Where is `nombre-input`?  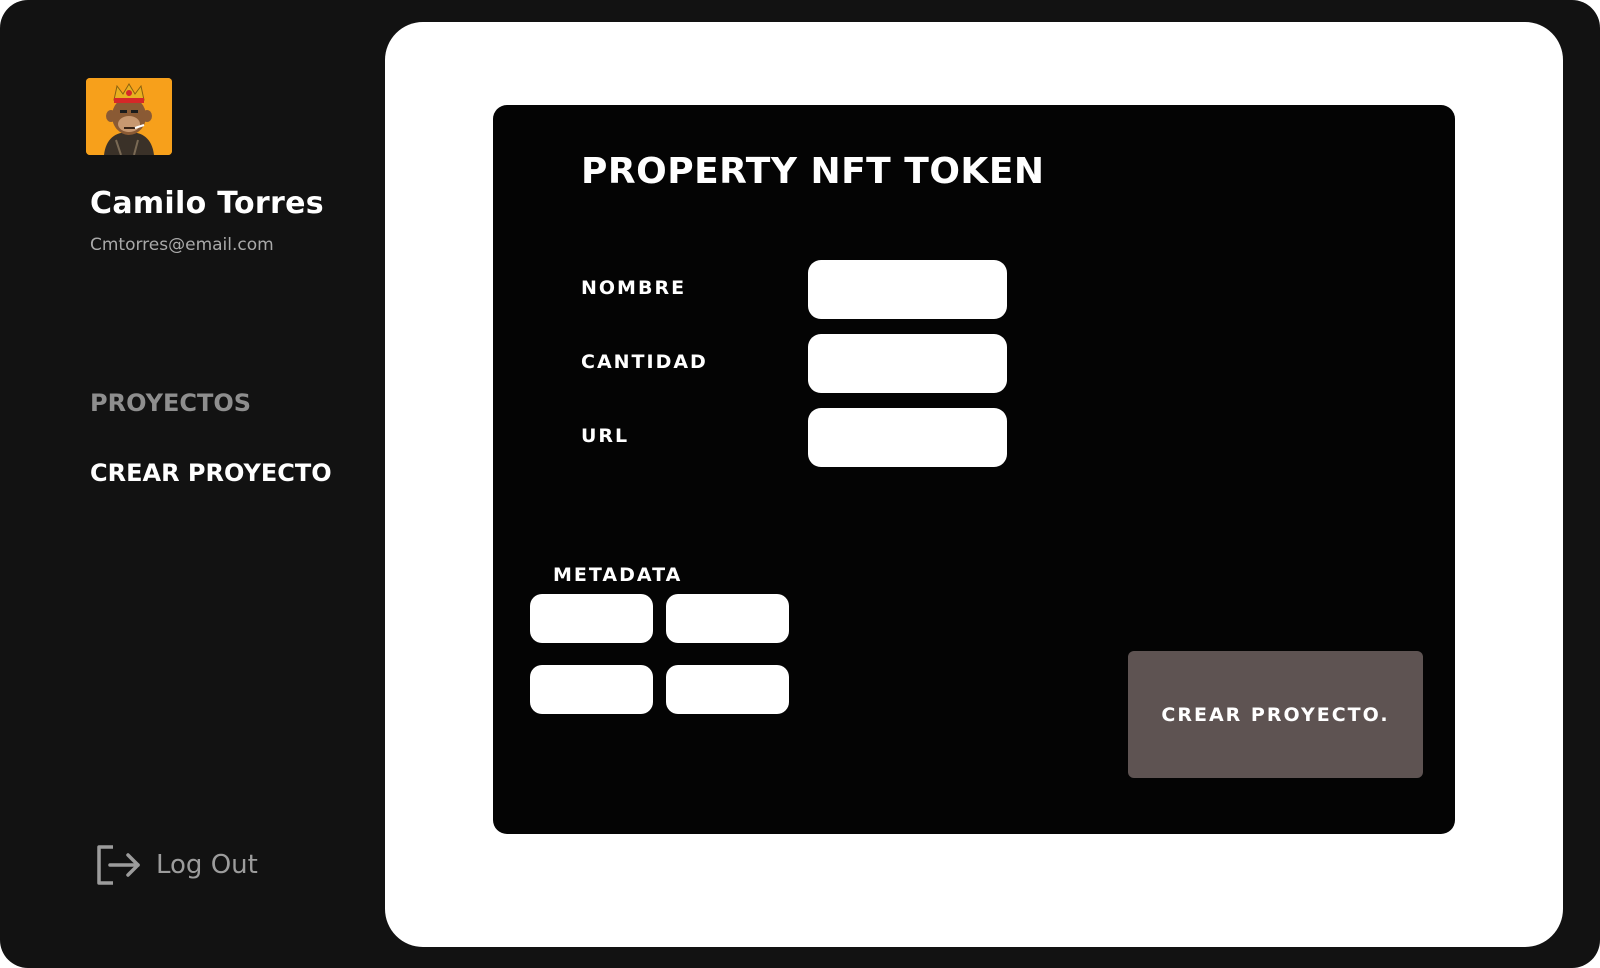
nombre-input is located at coordinates (907, 289).